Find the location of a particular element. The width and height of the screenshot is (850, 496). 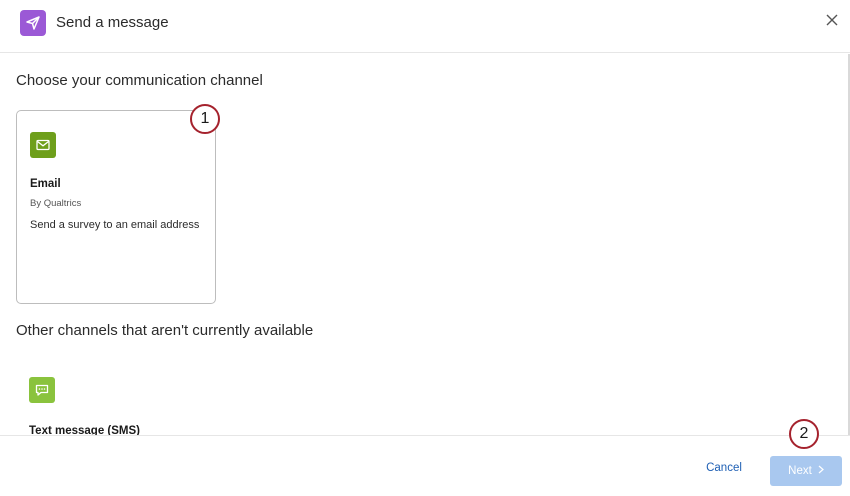

chat-bubble-icon is located at coordinates (42, 390).